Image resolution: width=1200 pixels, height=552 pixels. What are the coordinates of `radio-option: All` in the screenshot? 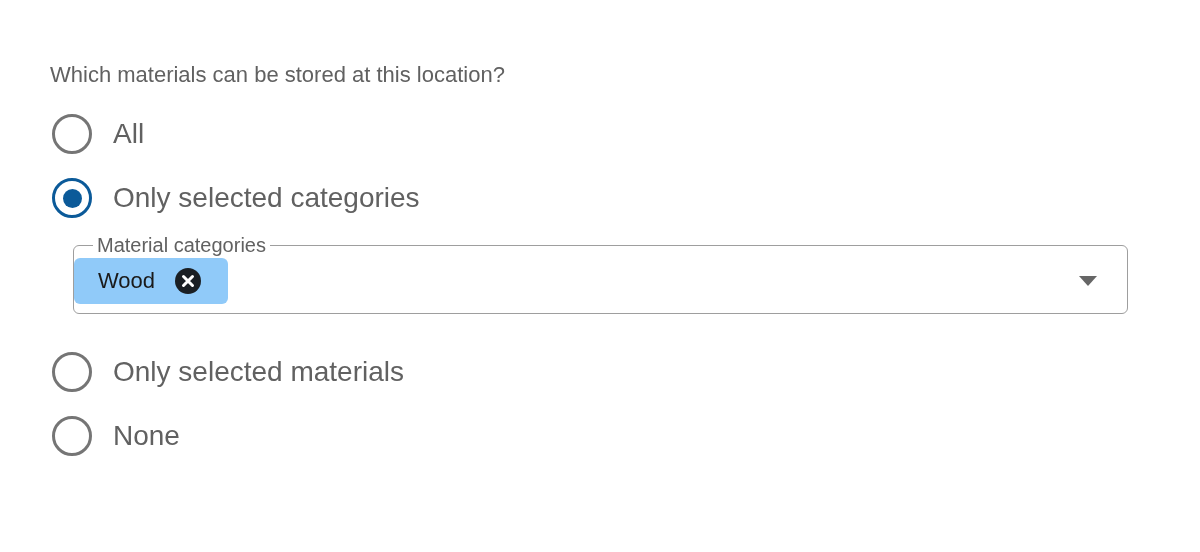 It's located at (97, 134).